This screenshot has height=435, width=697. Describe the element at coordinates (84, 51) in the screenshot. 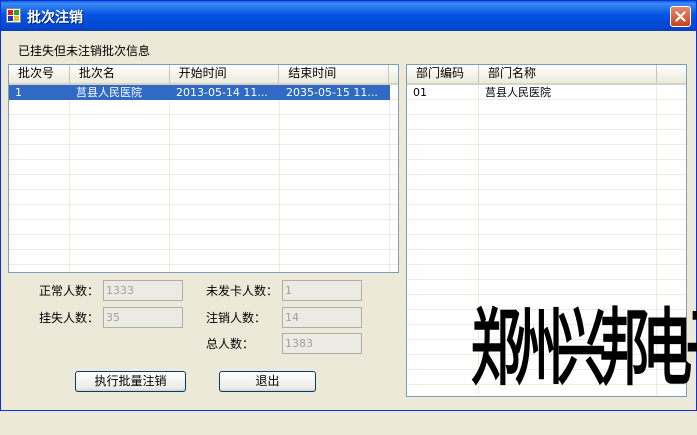

I see `section-label: 已挂失但未注销批次信息` at that location.